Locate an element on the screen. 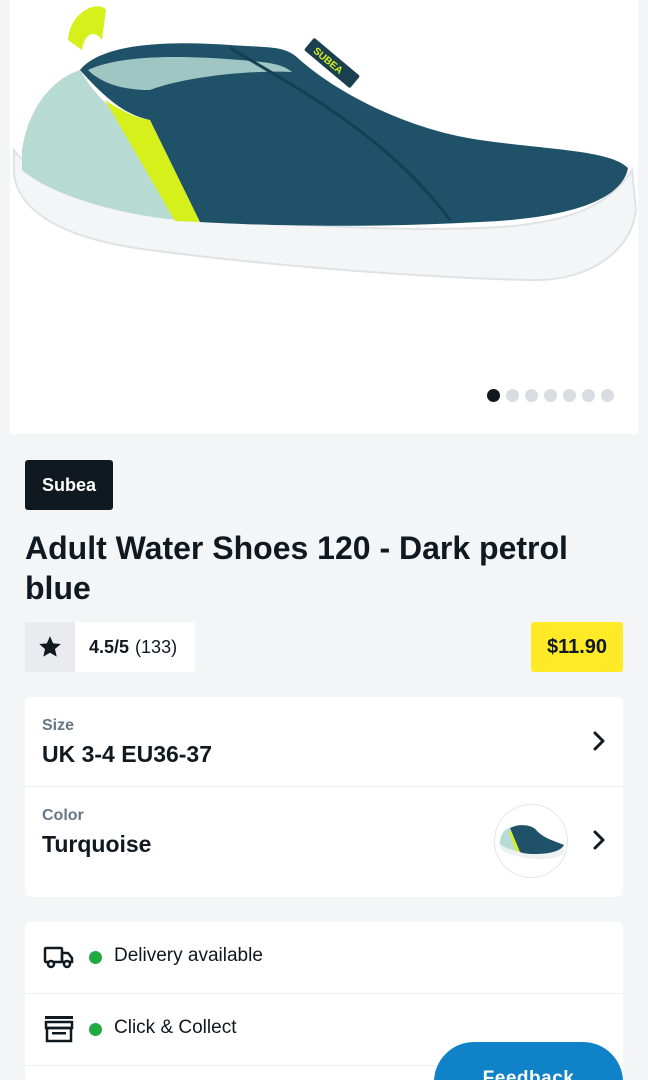  rating-score: 4.5/5 is located at coordinates (109, 646).